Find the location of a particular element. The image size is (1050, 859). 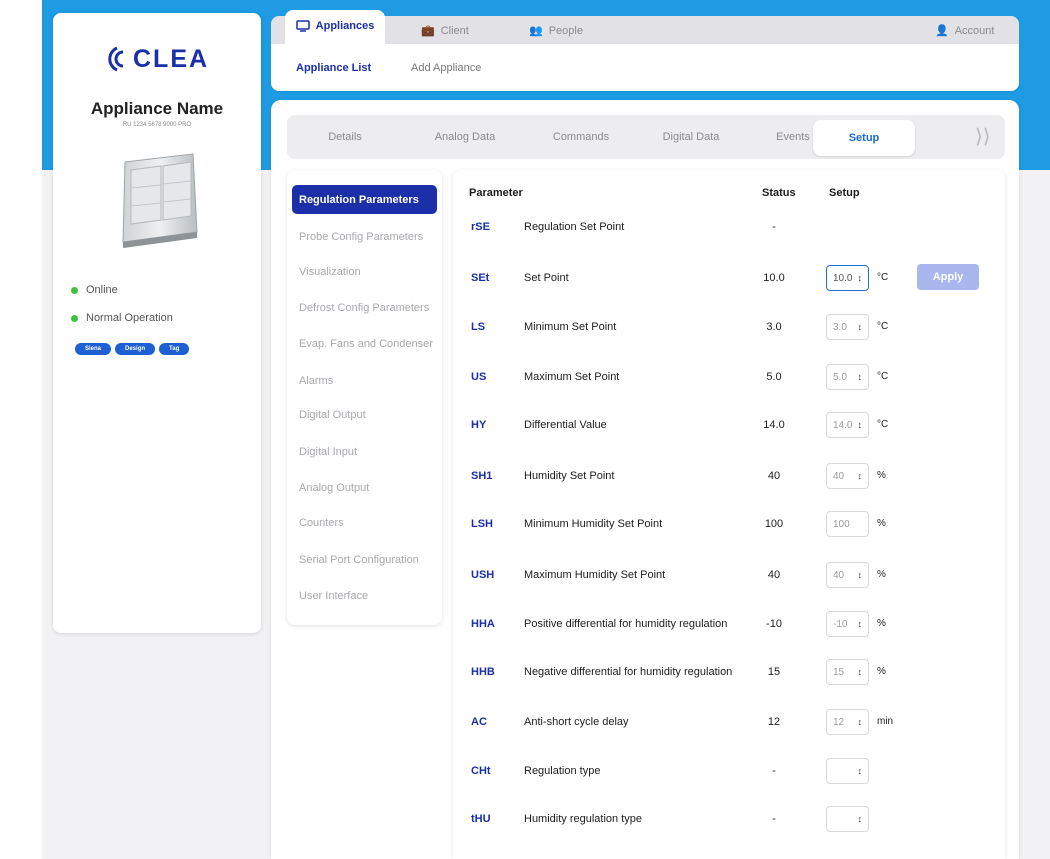

sidebar-item-analog-output: Analog Output is located at coordinates (334, 488).